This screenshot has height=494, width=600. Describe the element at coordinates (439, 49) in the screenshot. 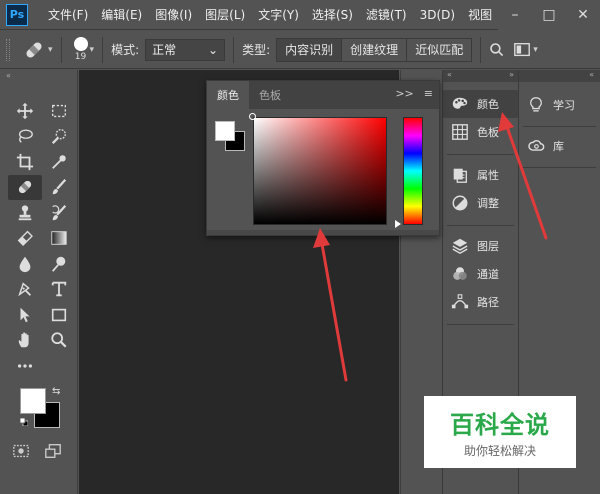

I see `type-proximity-match: 近似匹配` at that location.